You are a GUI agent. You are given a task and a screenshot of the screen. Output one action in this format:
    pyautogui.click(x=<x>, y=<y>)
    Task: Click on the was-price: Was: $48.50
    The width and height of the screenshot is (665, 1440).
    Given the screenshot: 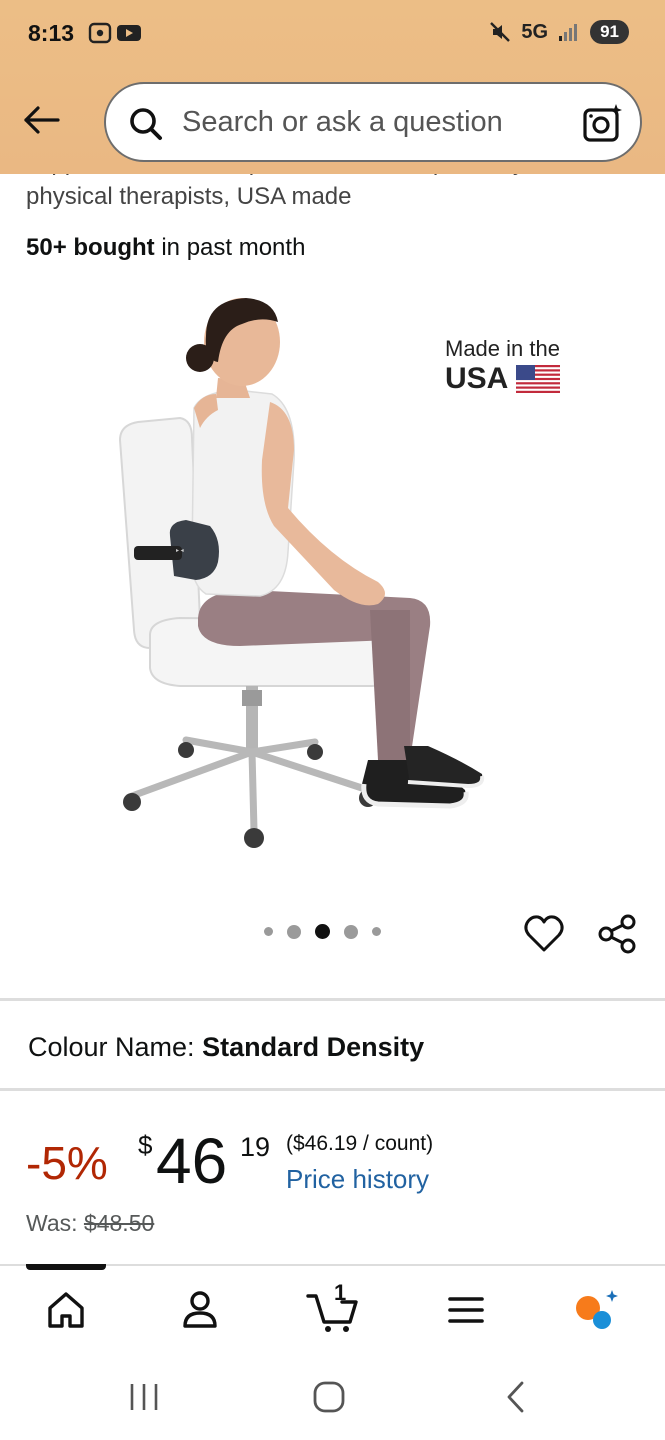 What is the action you would take?
    pyautogui.click(x=90, y=1223)
    